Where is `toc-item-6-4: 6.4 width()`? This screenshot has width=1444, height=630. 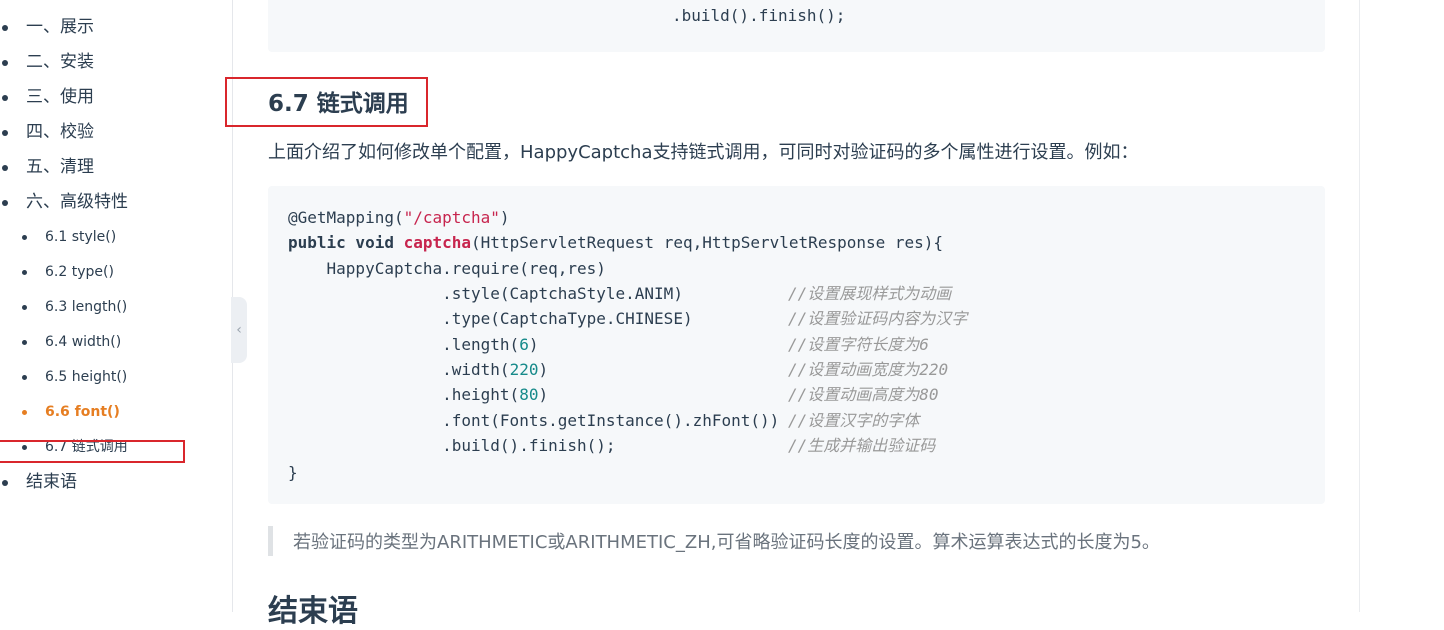 toc-item-6-4: 6.4 width() is located at coordinates (116, 342).